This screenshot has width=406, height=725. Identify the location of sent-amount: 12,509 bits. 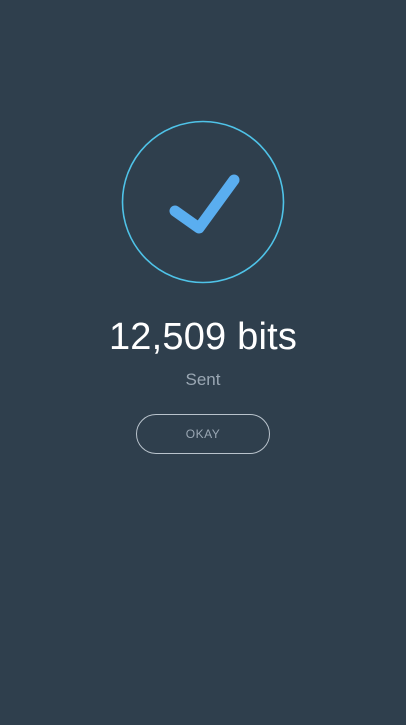
(203, 337).